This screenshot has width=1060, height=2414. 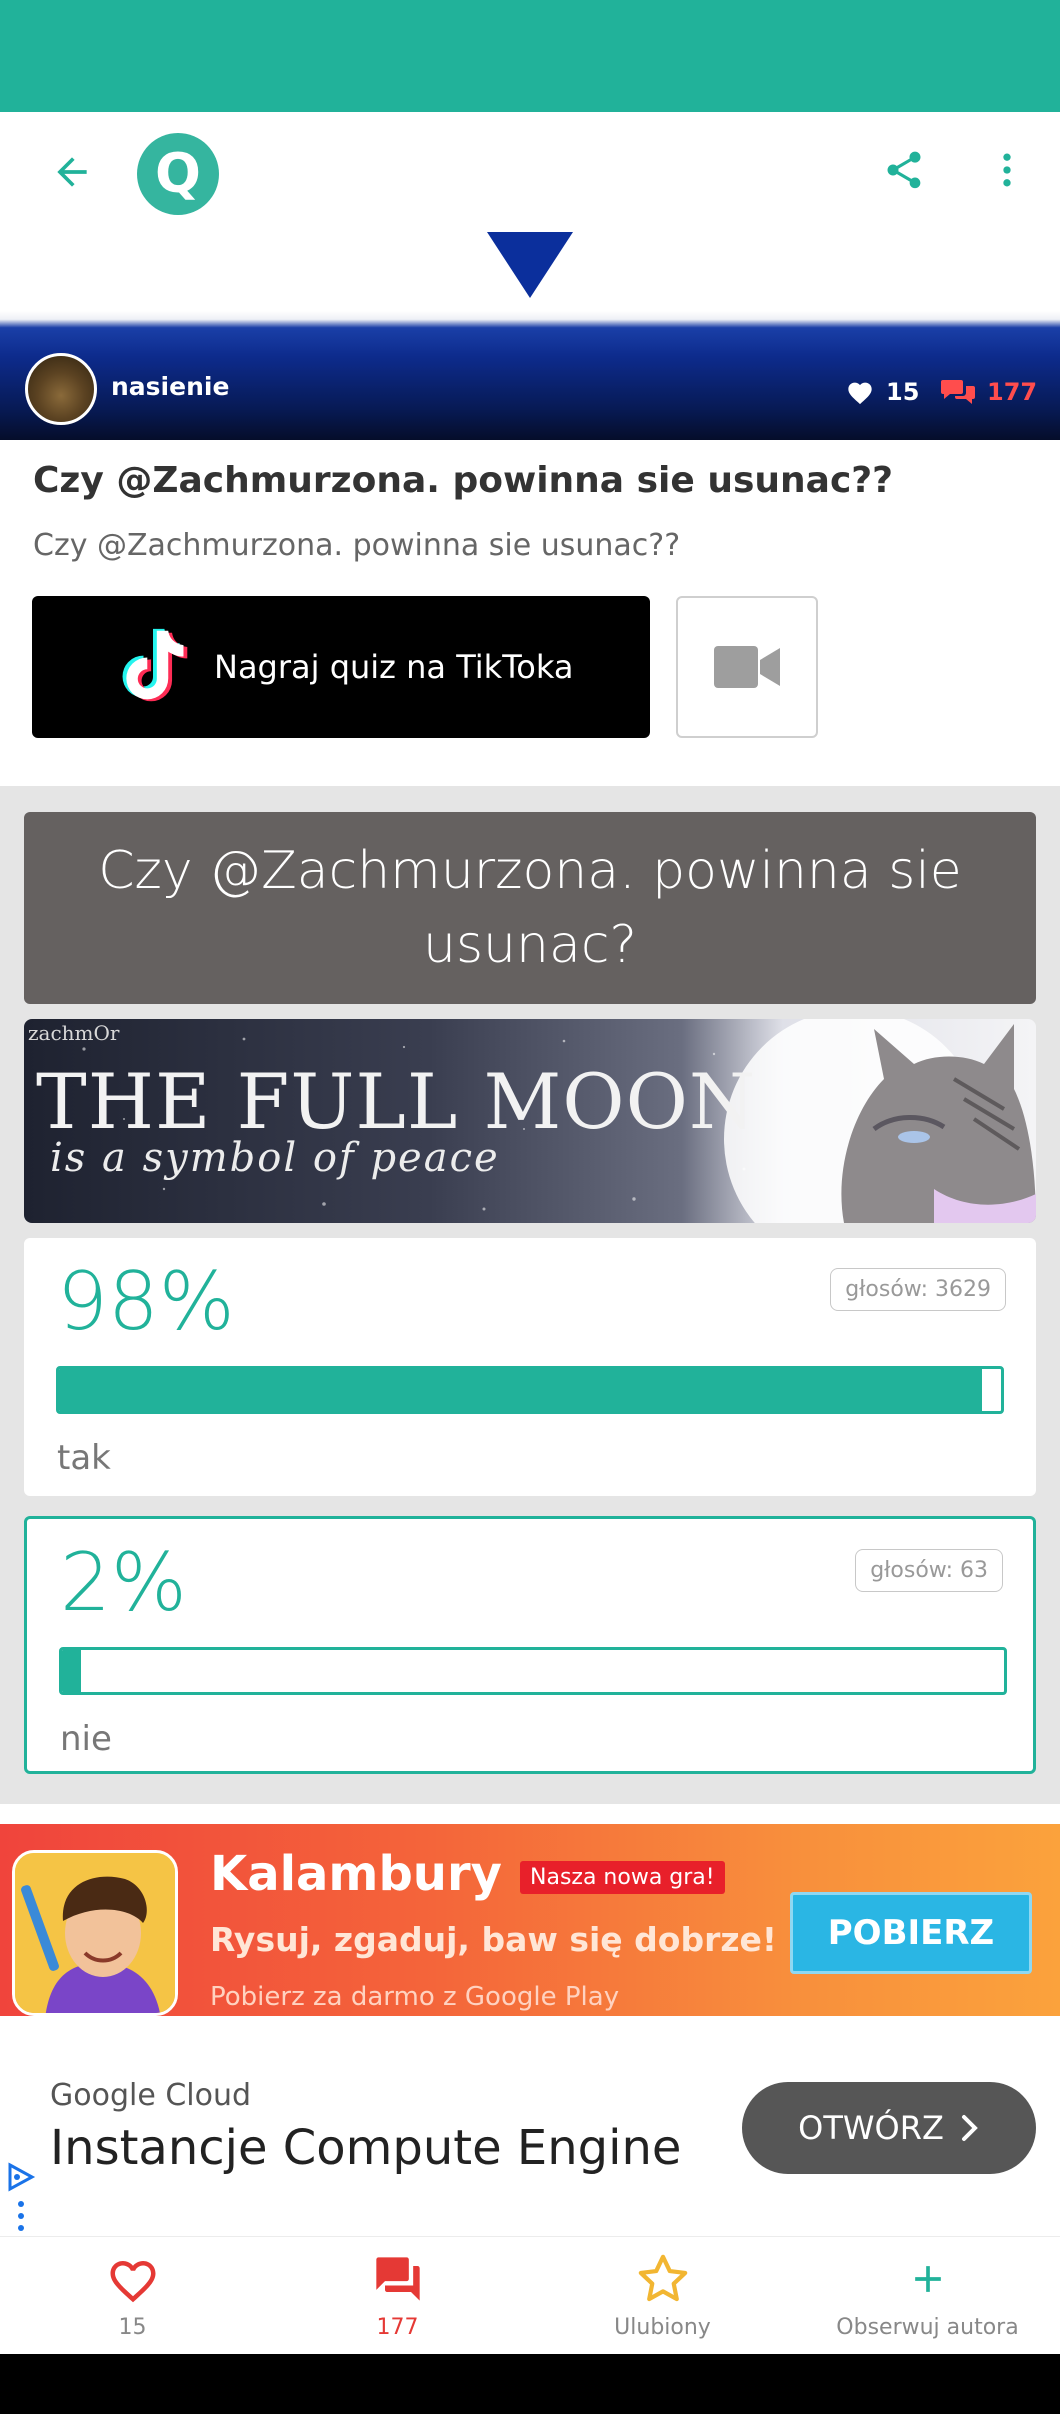 I want to click on option-label: nie, so click(x=86, y=1739).